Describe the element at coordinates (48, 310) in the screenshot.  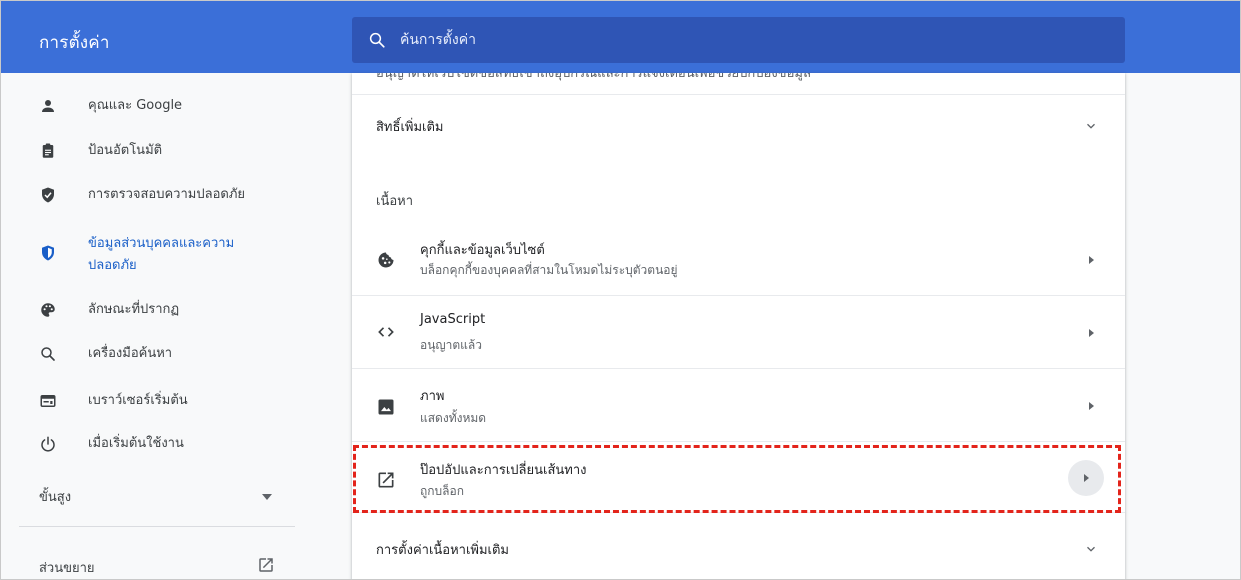
I see `palette-icon` at that location.